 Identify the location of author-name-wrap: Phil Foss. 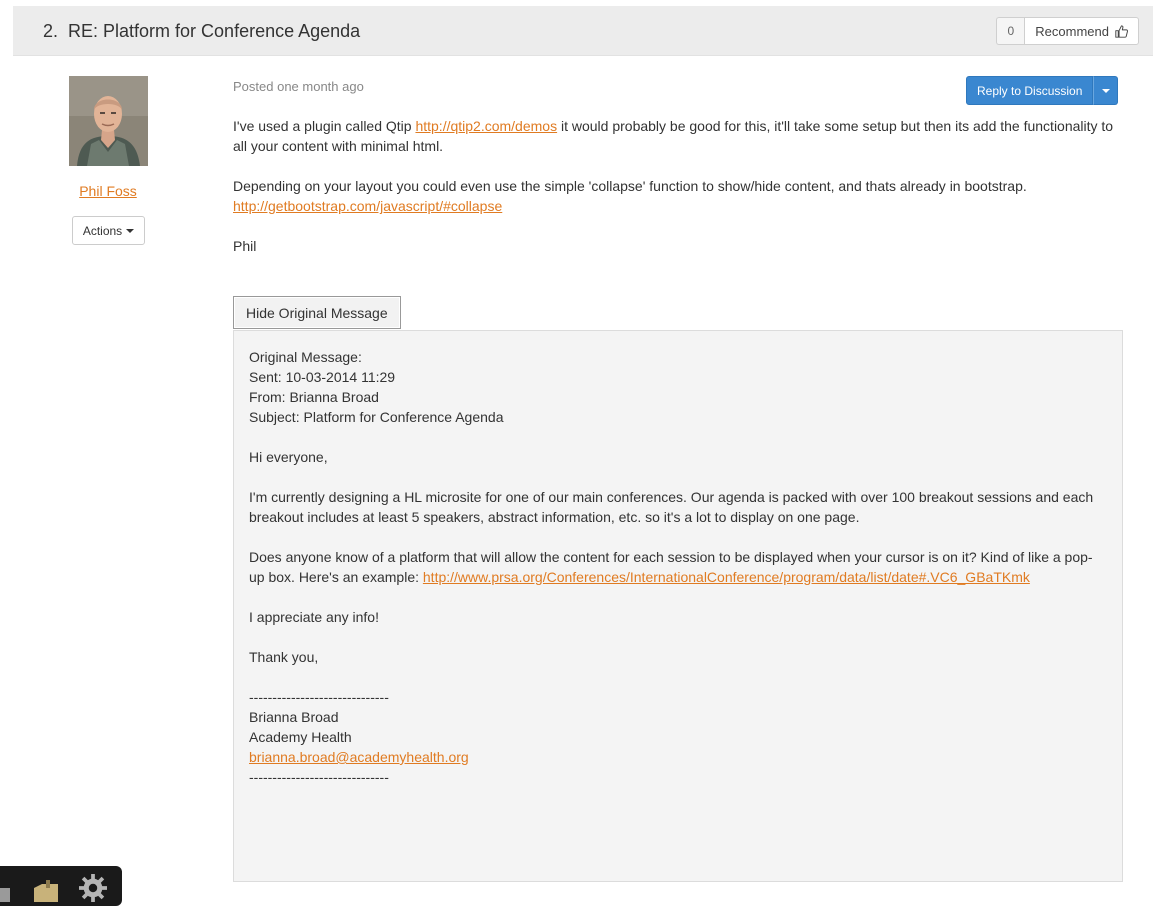
(108, 191).